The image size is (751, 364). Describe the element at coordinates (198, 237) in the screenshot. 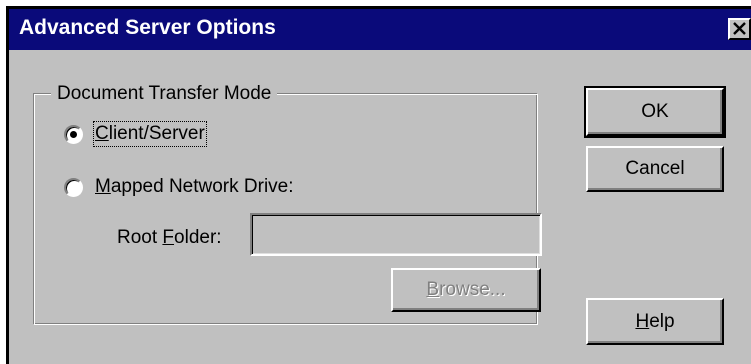

I see `root-folder-label-b: older:` at that location.